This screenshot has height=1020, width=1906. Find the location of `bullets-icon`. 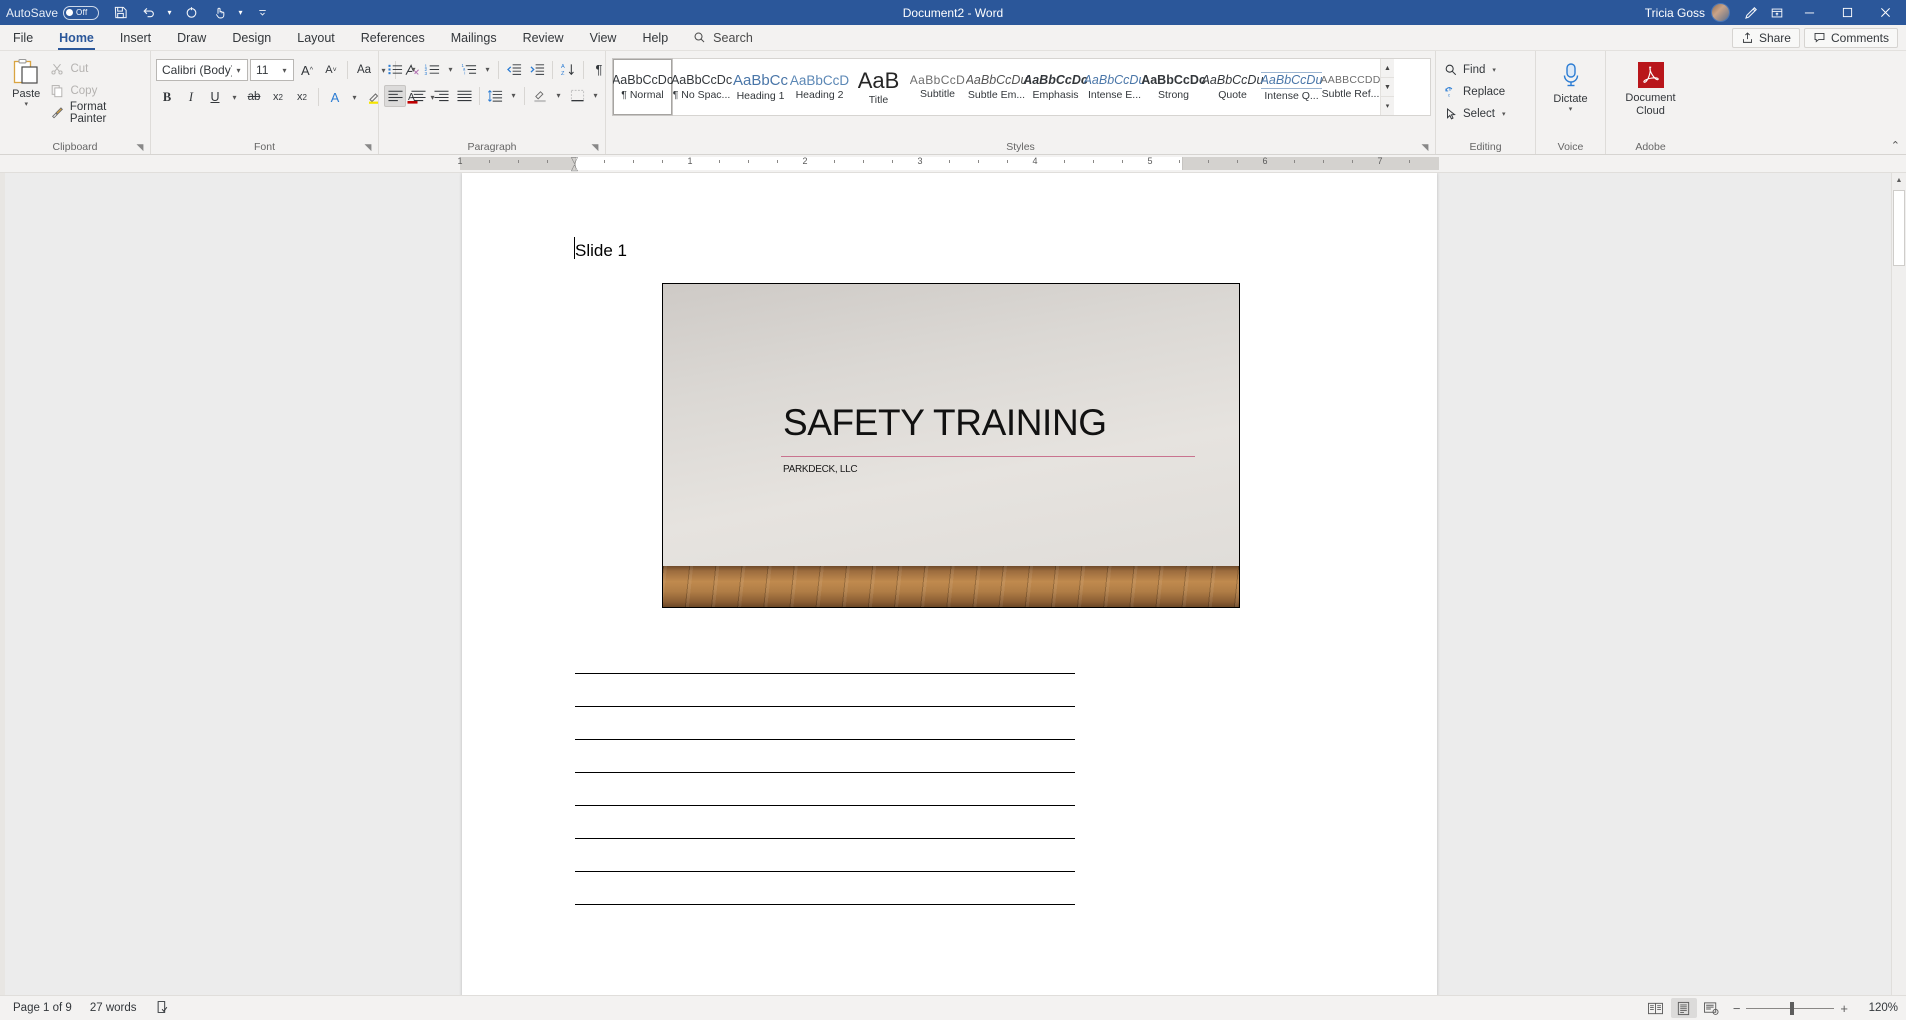

bullets-icon is located at coordinates (395, 70).